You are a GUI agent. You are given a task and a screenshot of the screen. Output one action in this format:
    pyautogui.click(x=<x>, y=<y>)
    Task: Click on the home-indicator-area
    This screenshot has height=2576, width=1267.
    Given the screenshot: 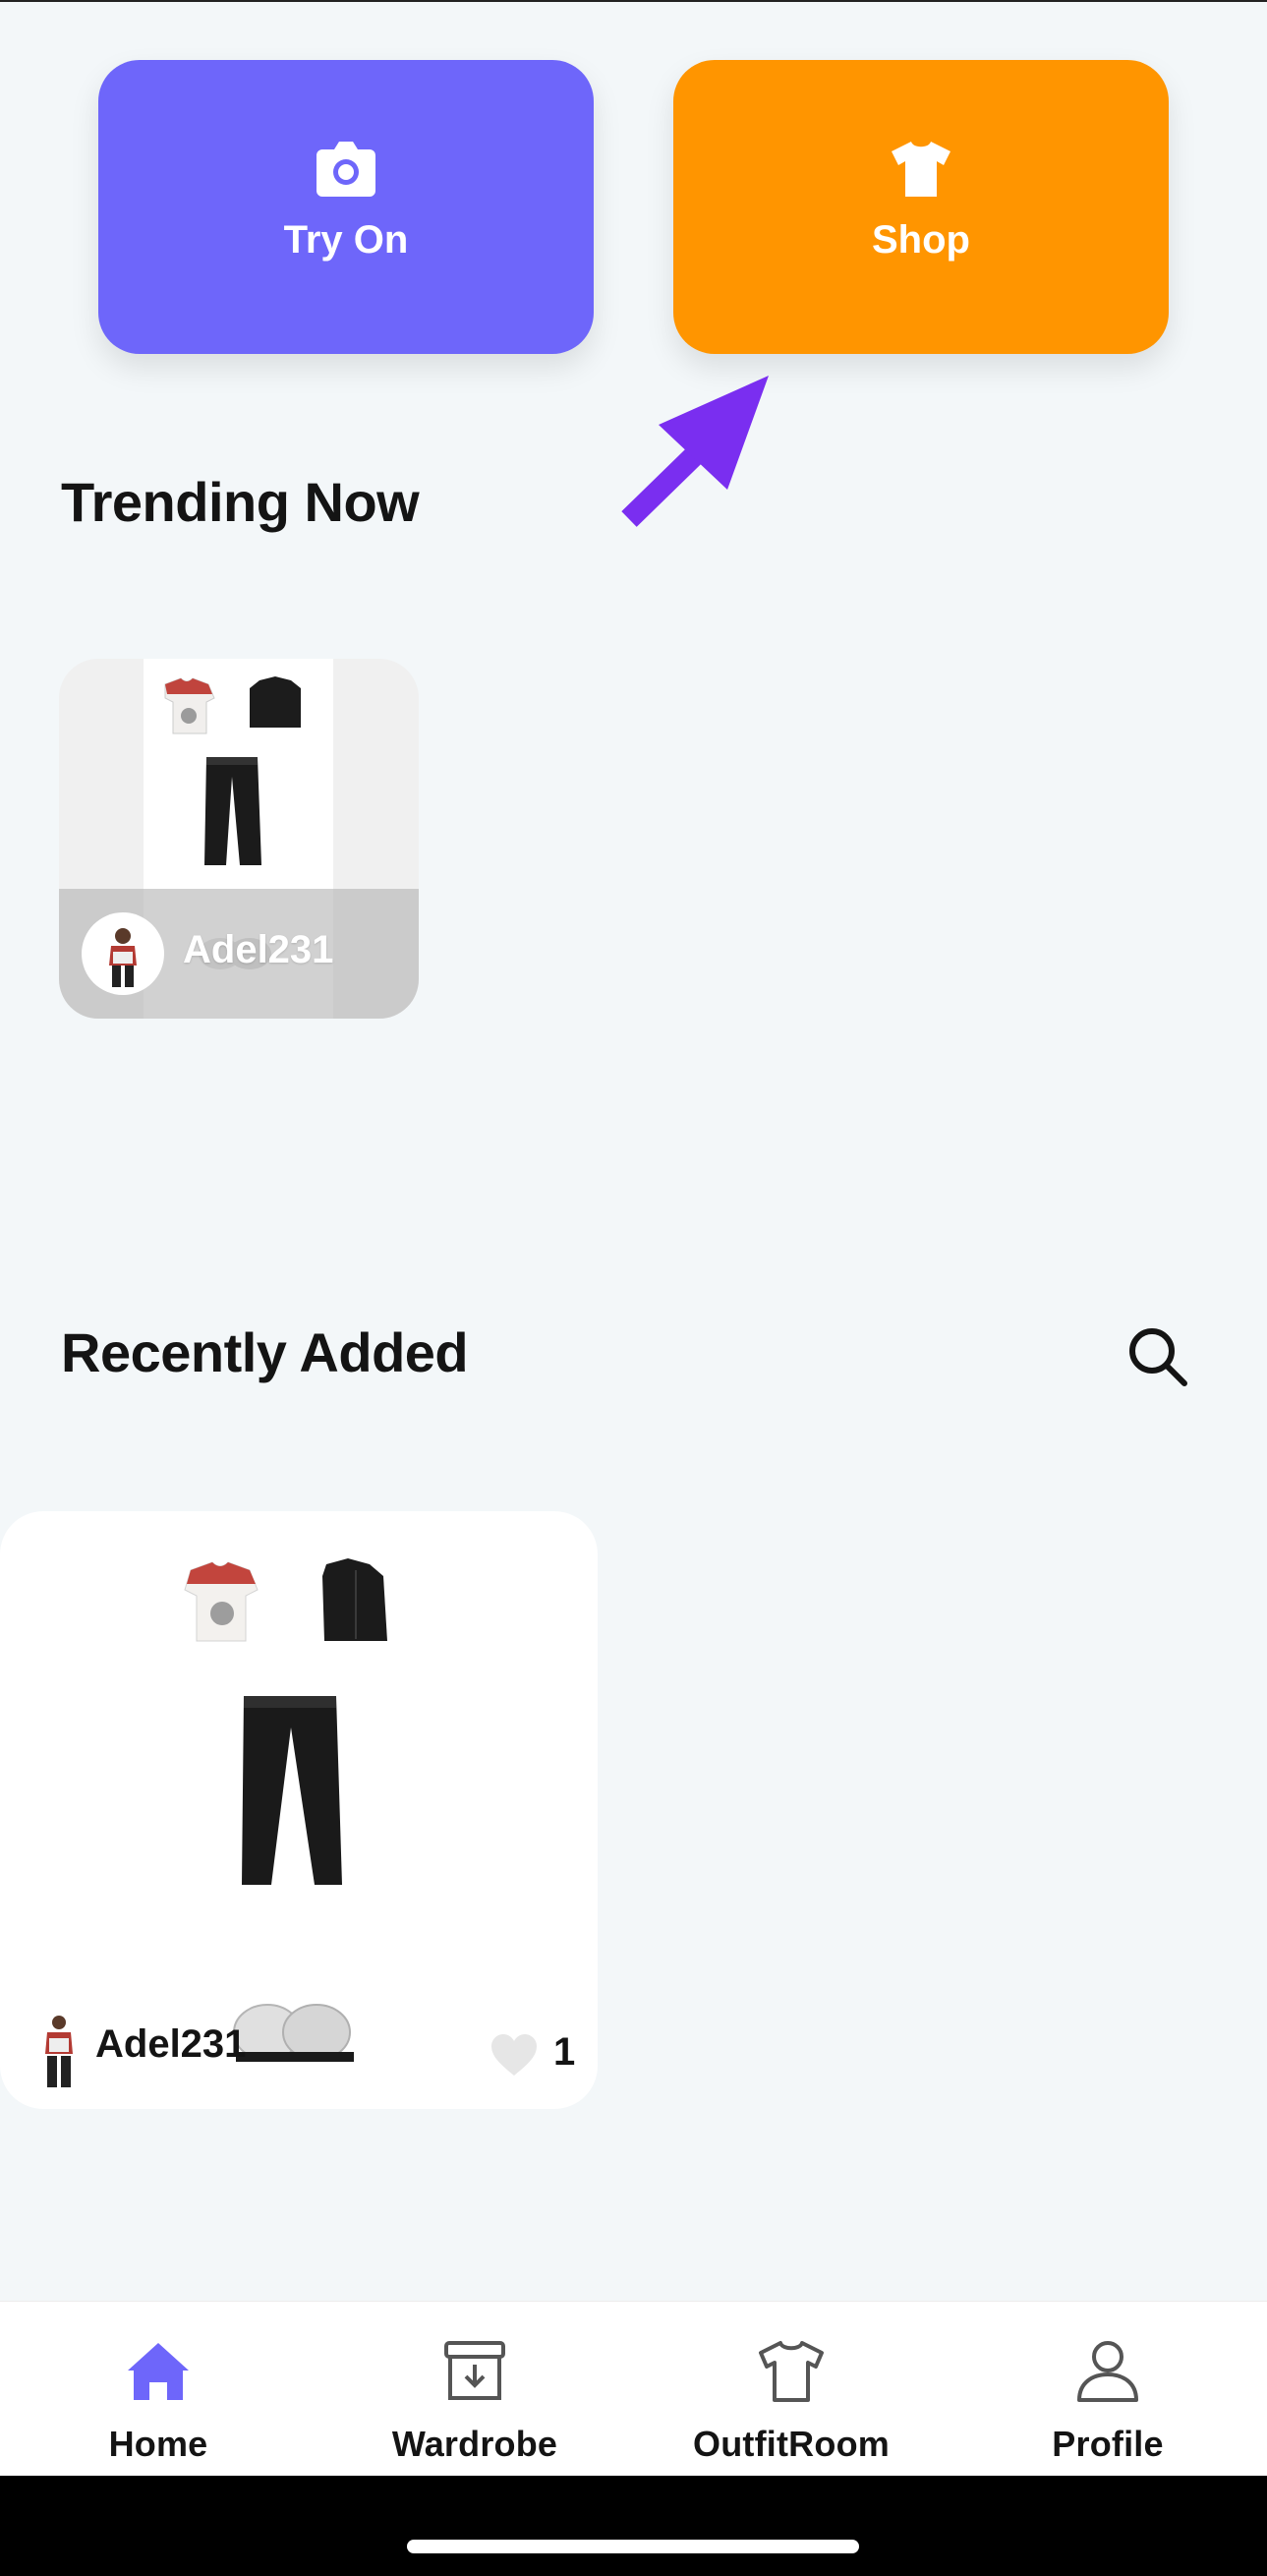 What is the action you would take?
    pyautogui.click(x=633, y=2526)
    